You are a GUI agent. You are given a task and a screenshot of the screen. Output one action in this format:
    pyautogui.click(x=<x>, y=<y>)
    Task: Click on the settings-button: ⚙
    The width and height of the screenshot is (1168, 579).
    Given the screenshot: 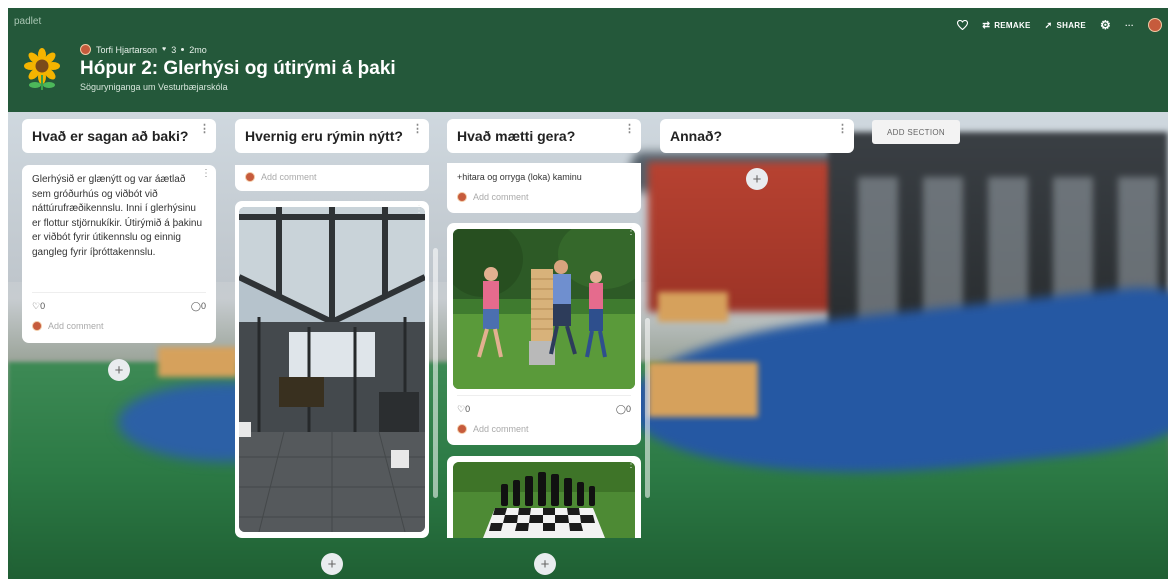 What is the action you would take?
    pyautogui.click(x=1105, y=25)
    